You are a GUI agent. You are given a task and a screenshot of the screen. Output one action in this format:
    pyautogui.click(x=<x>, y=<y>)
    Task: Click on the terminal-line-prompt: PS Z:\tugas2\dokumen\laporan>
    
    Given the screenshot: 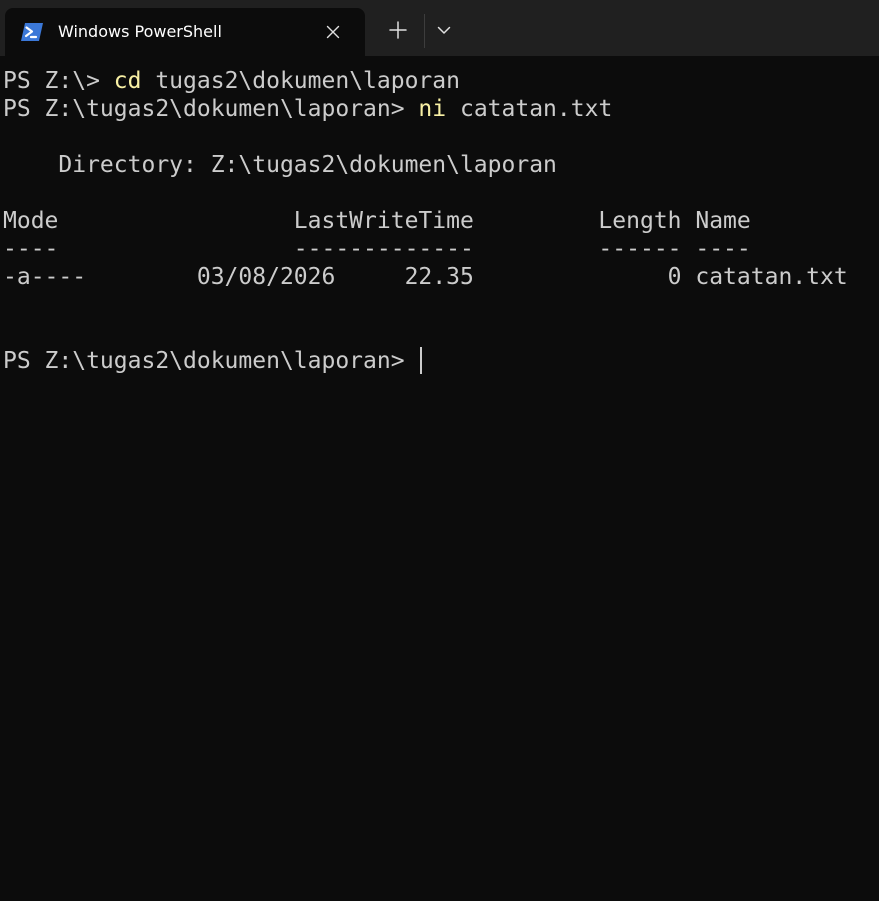 What is the action you would take?
    pyautogui.click(x=441, y=361)
    